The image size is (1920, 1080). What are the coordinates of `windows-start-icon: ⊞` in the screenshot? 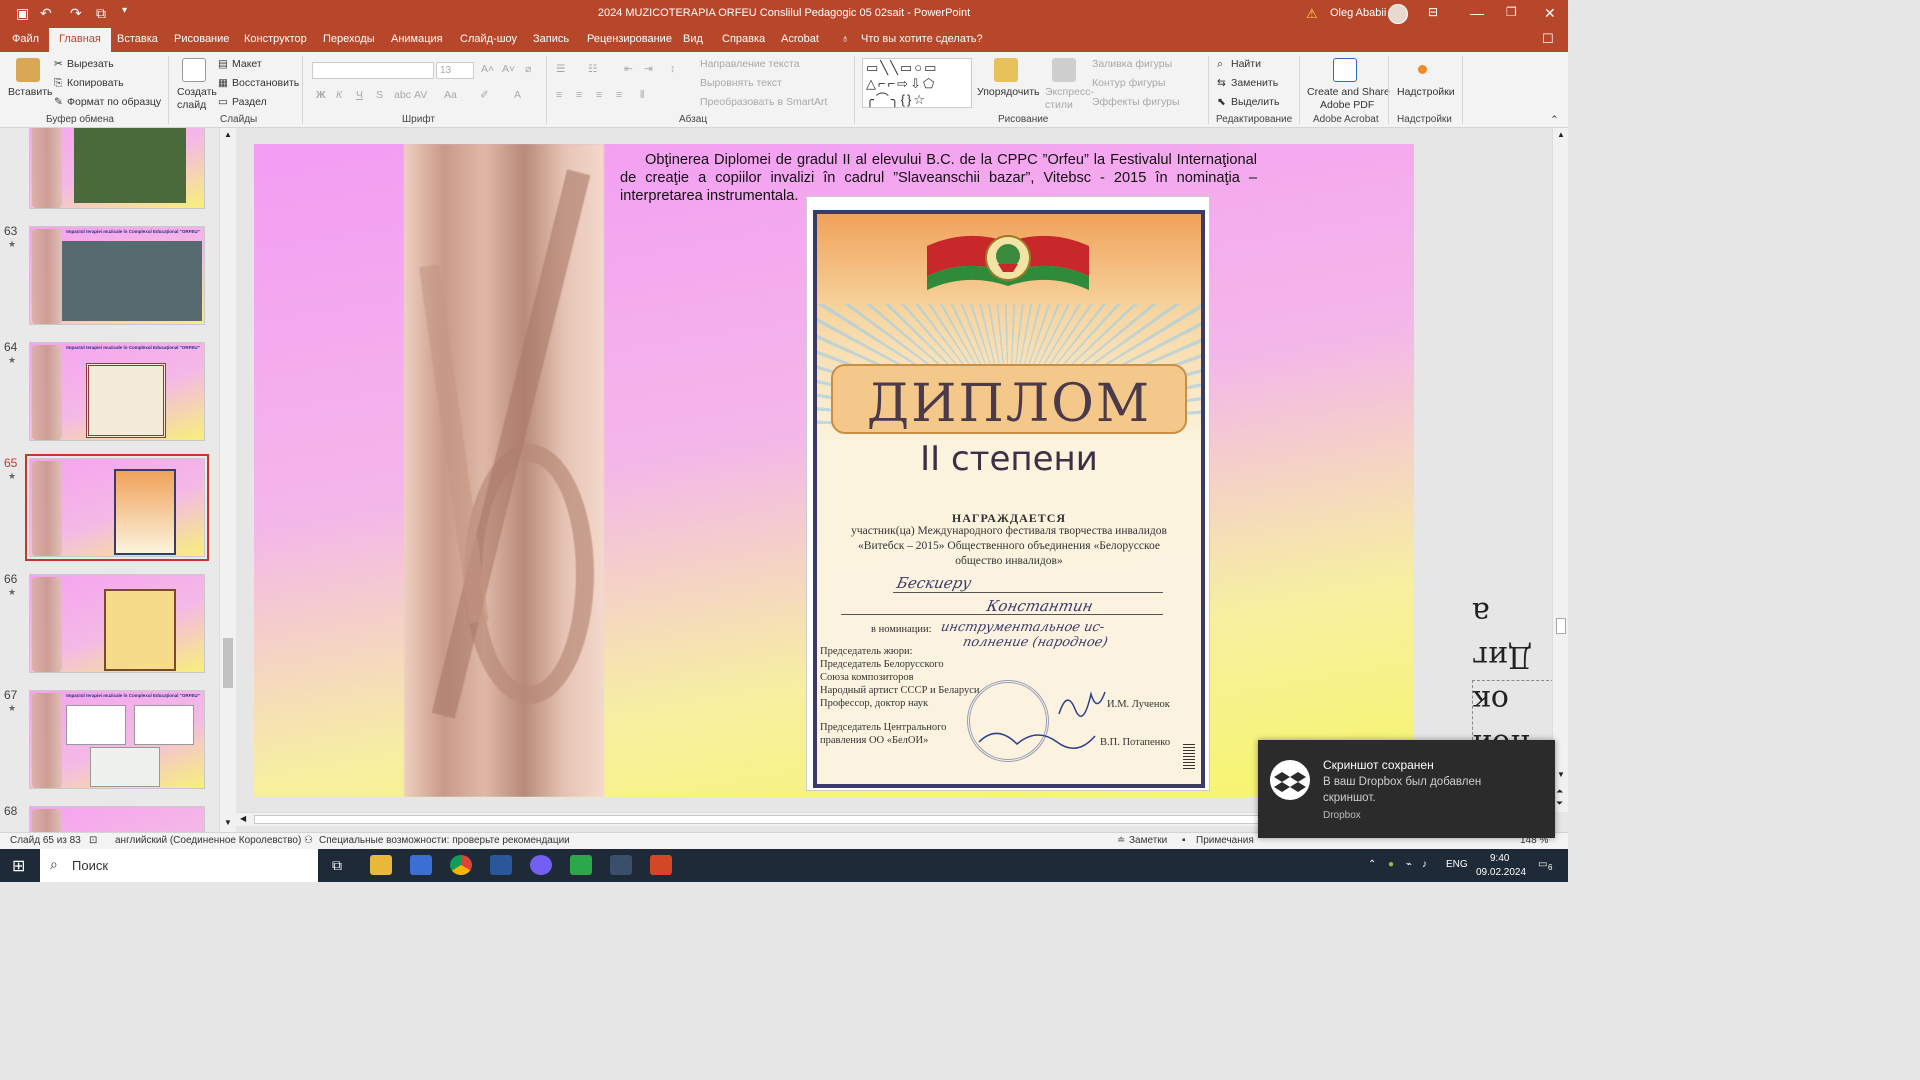 It's located at (18, 866).